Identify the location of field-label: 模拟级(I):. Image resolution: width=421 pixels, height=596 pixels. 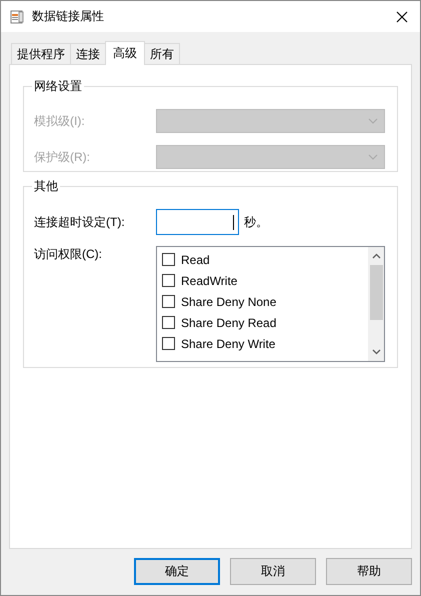
(60, 121).